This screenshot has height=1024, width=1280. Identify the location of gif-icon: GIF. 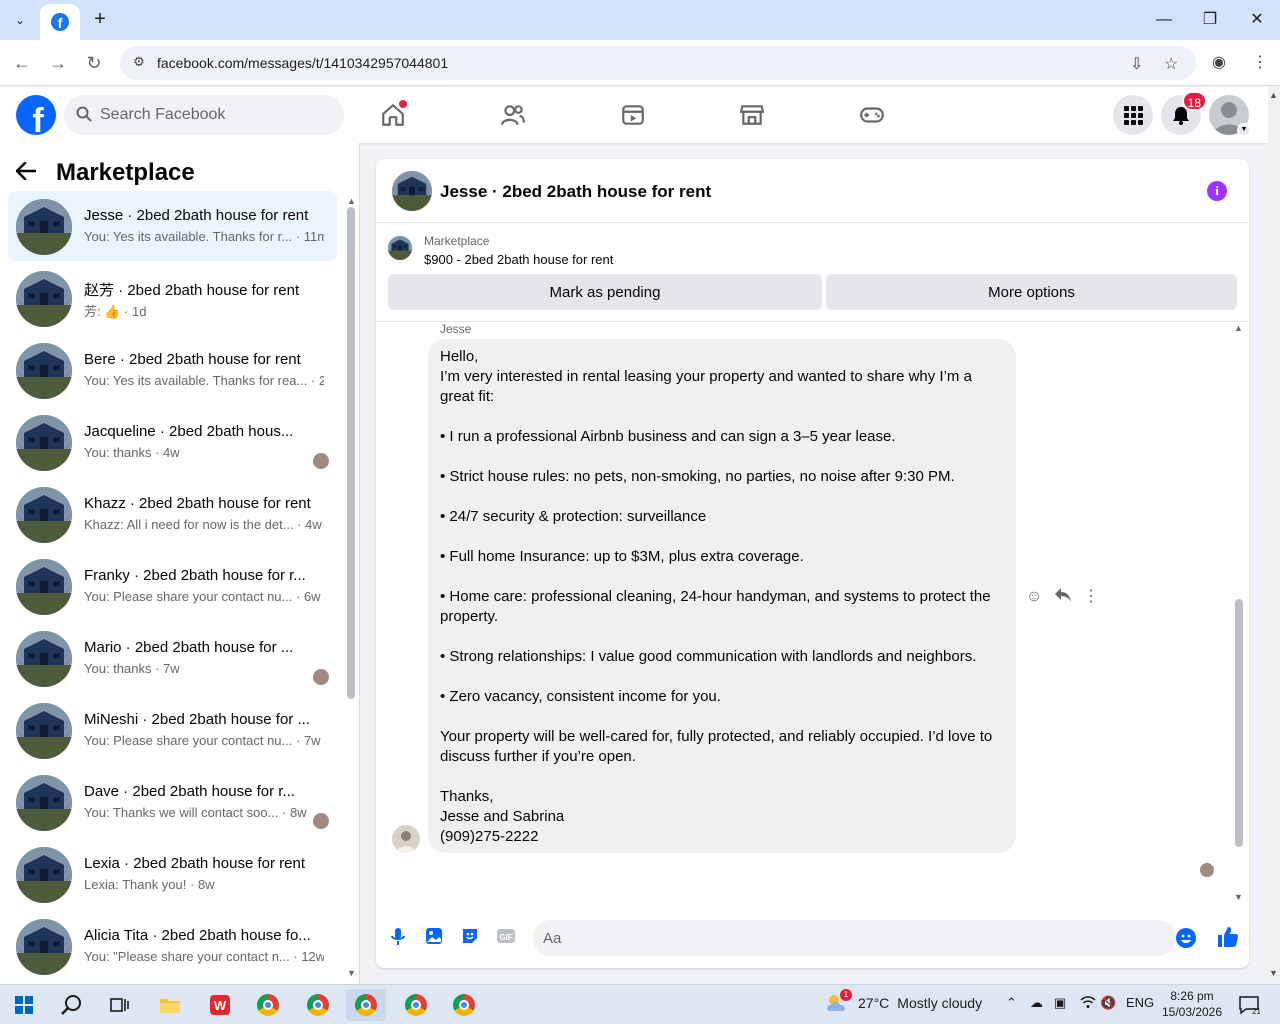
(506, 936).